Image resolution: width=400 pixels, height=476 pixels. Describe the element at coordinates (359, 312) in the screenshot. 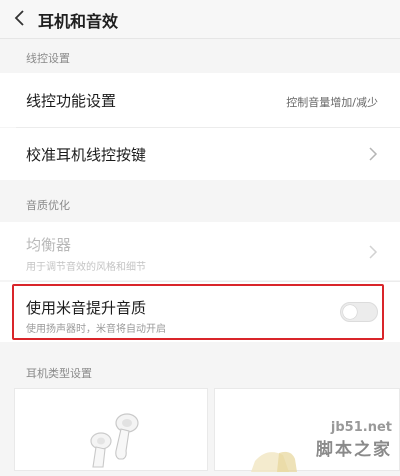

I see `mi-sound-toggle` at that location.